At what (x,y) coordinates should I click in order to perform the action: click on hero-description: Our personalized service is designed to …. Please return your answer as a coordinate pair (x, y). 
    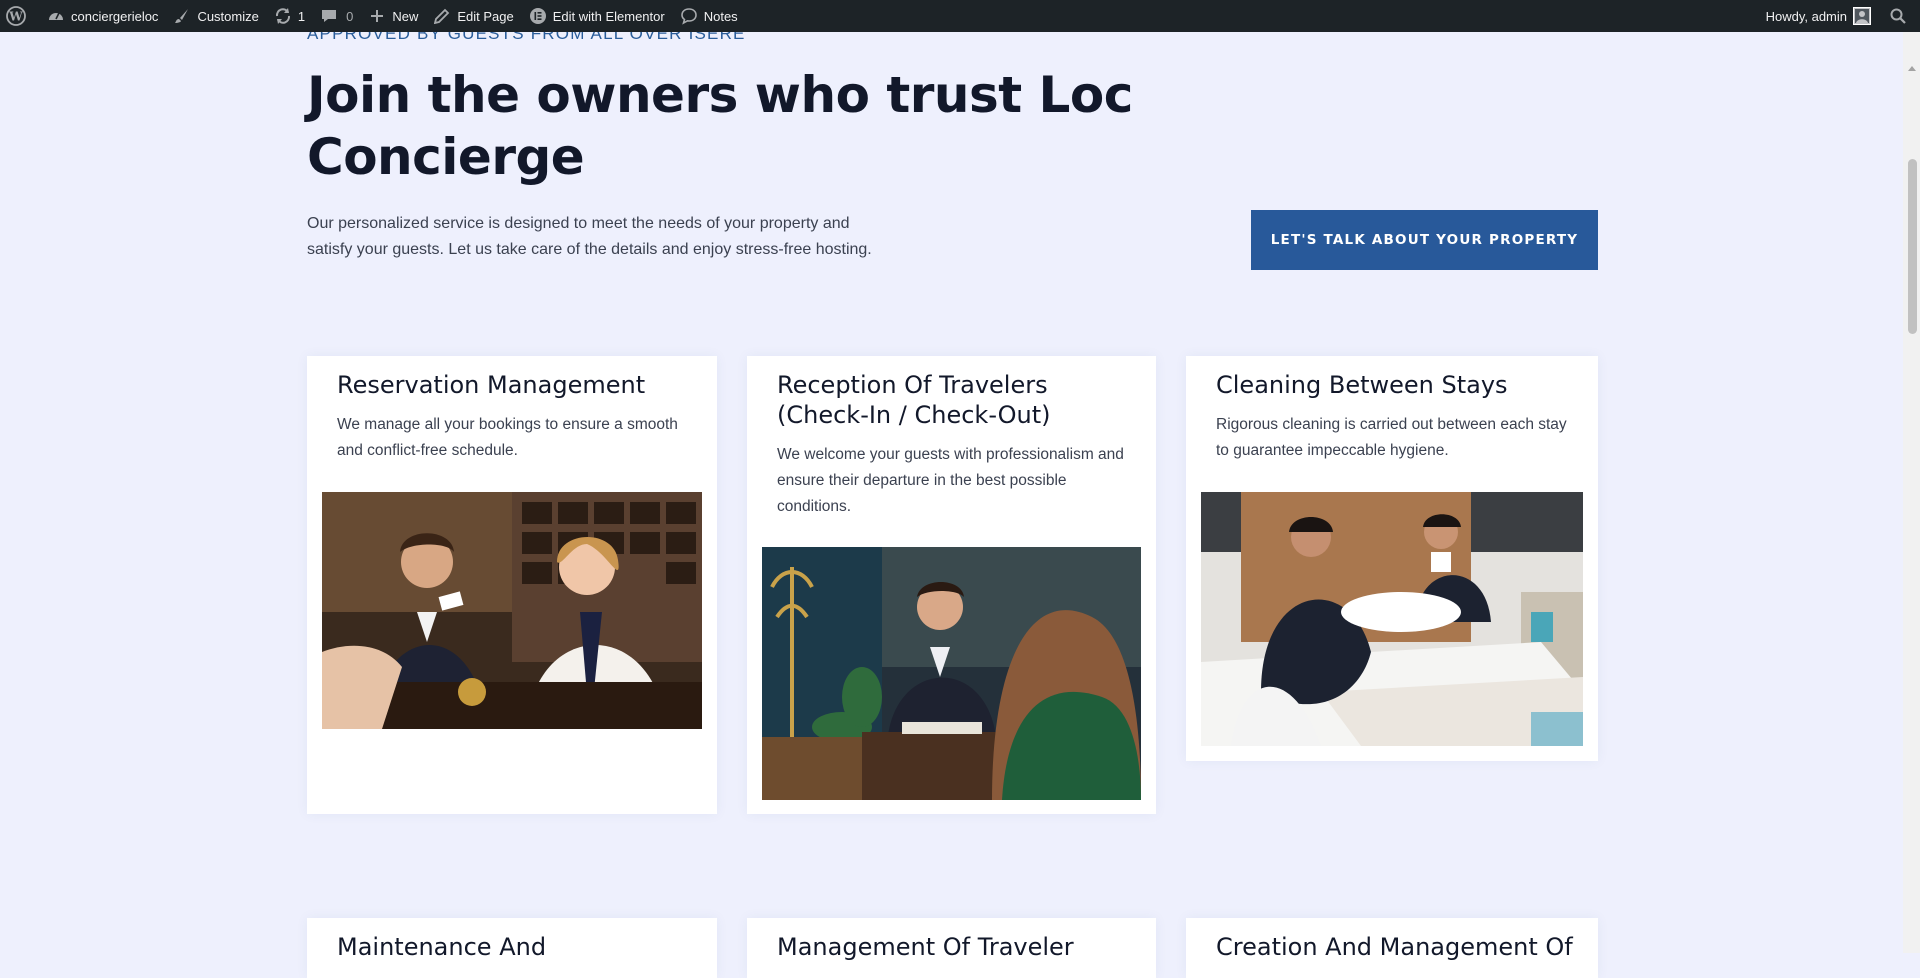
    Looking at the image, I should click on (589, 236).